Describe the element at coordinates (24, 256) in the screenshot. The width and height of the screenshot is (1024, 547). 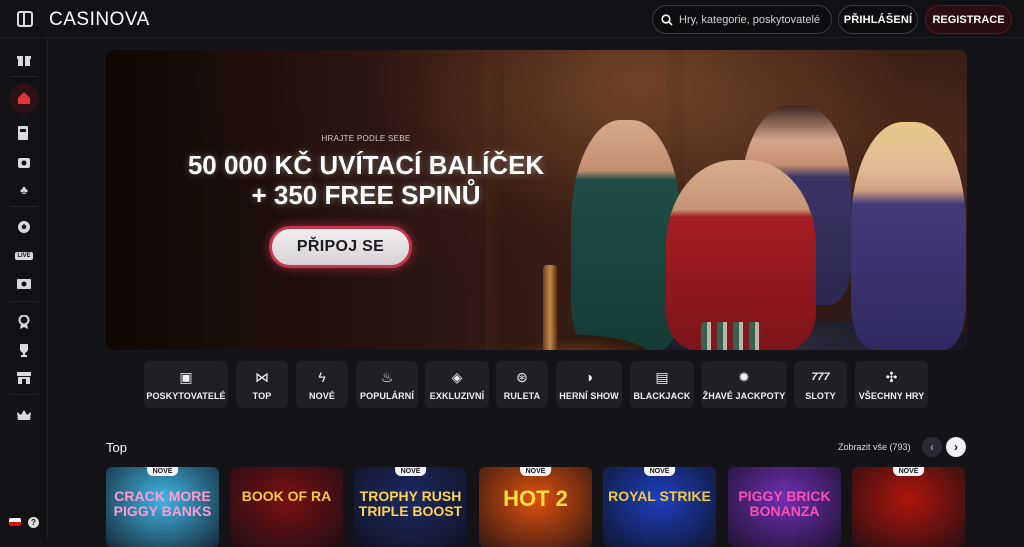
I see `live-icon: LIVE` at that location.